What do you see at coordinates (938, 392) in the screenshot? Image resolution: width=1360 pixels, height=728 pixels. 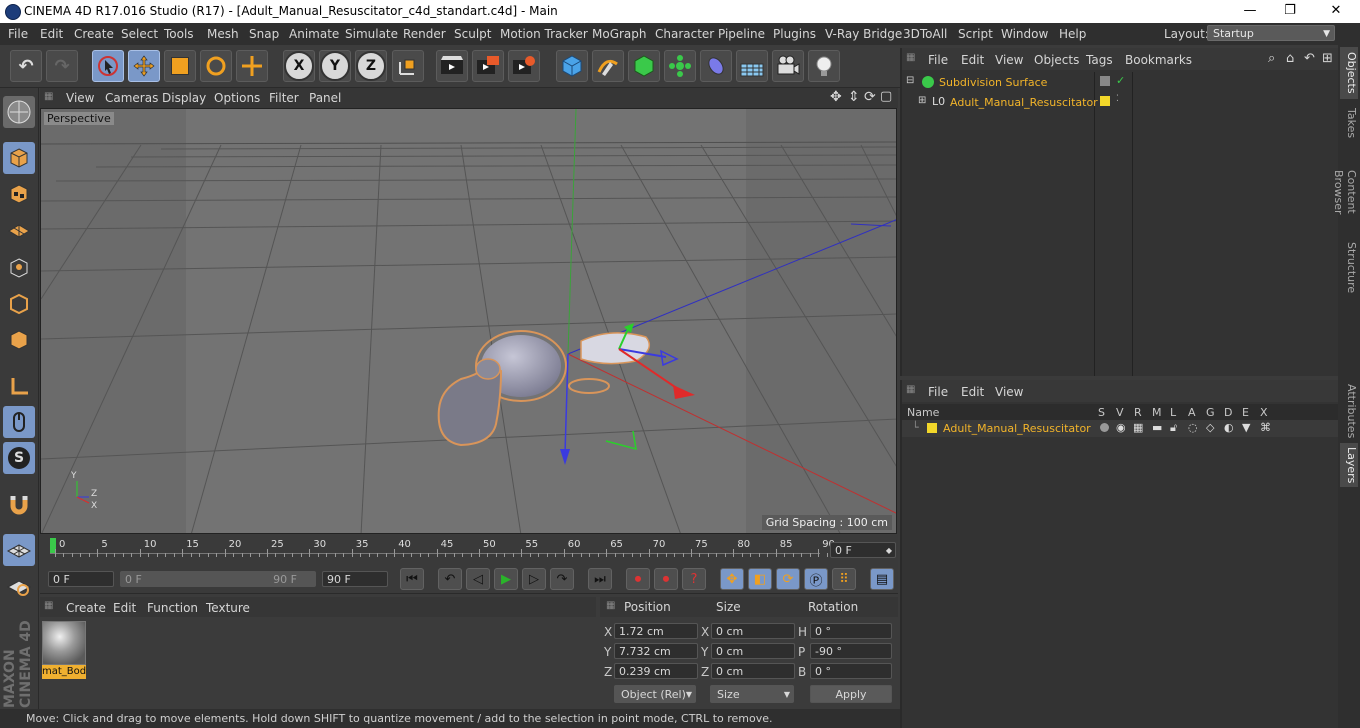 I see `layer-menu-file: File` at bounding box center [938, 392].